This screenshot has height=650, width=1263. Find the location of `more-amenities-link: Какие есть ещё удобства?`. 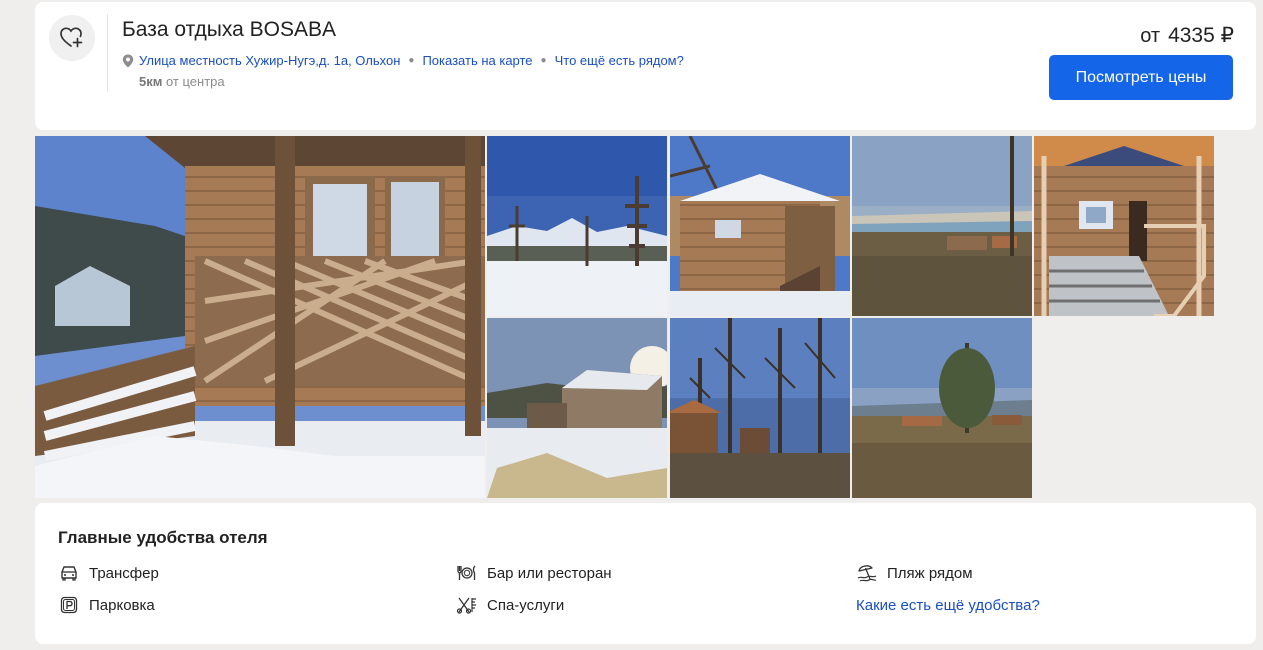

more-amenities-link: Какие есть ещё удобства? is located at coordinates (948, 605).